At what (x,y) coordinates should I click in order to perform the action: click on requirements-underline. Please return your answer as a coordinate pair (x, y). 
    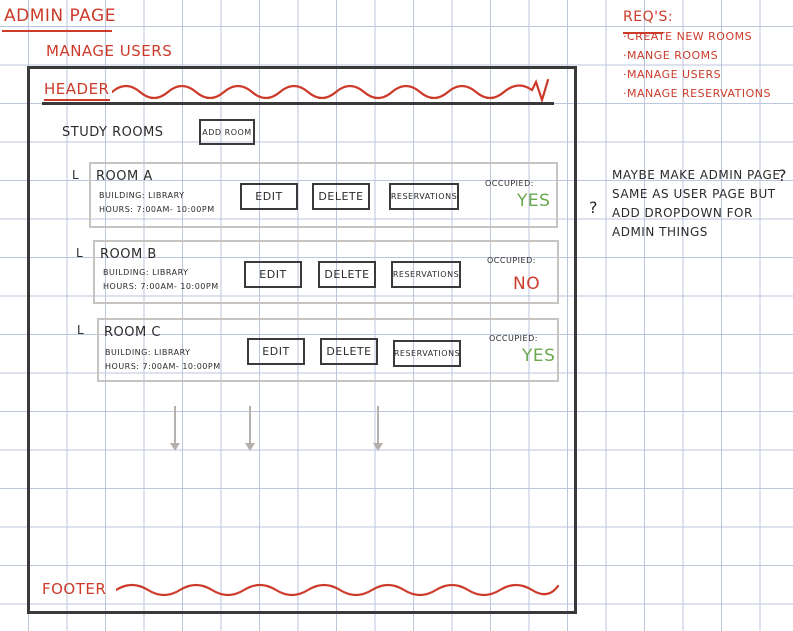
    Looking at the image, I should click on (643, 33).